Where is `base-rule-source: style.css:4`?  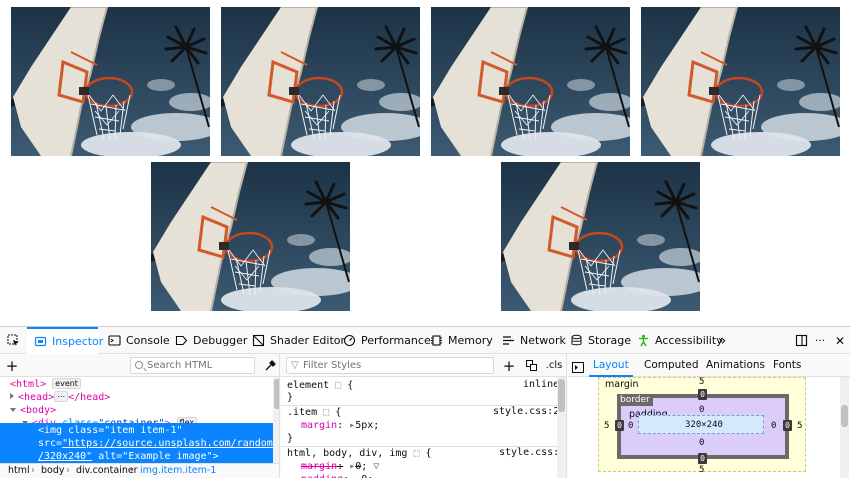 base-rule-source: style.css:4 is located at coordinates (532, 452).